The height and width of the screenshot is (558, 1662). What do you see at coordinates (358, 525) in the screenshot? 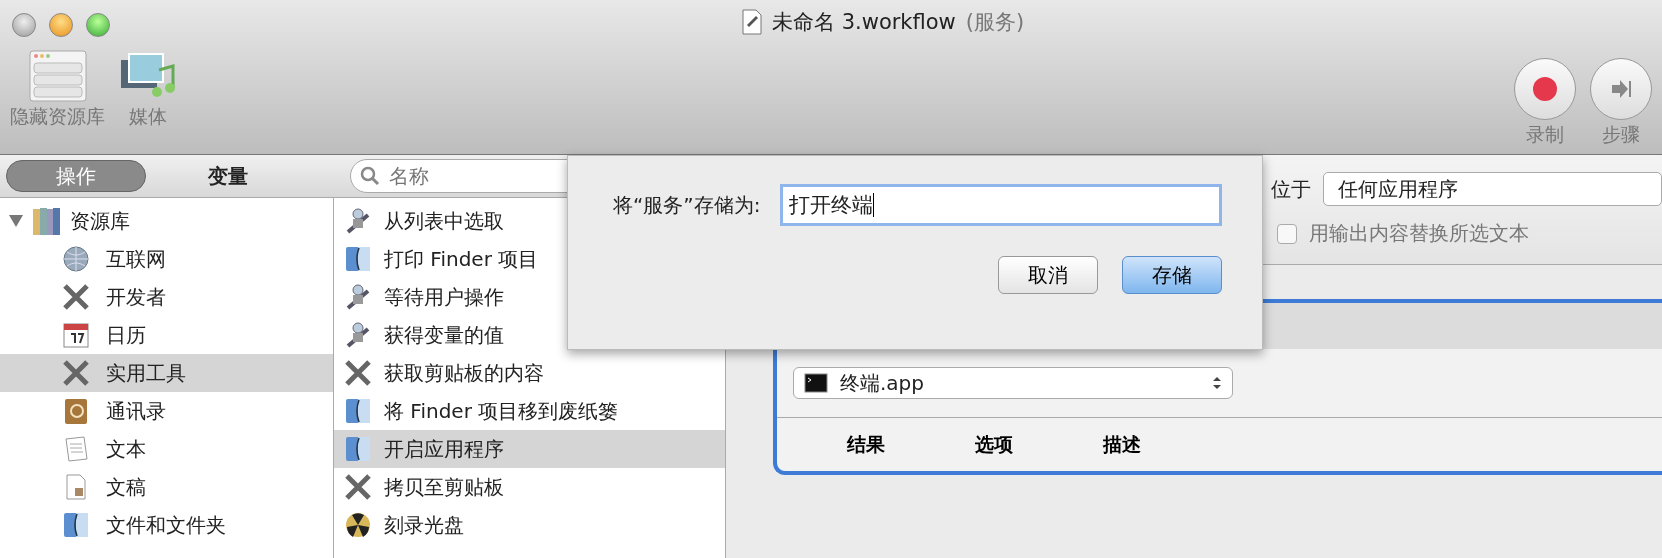
I see `radiation-disc-icon` at bounding box center [358, 525].